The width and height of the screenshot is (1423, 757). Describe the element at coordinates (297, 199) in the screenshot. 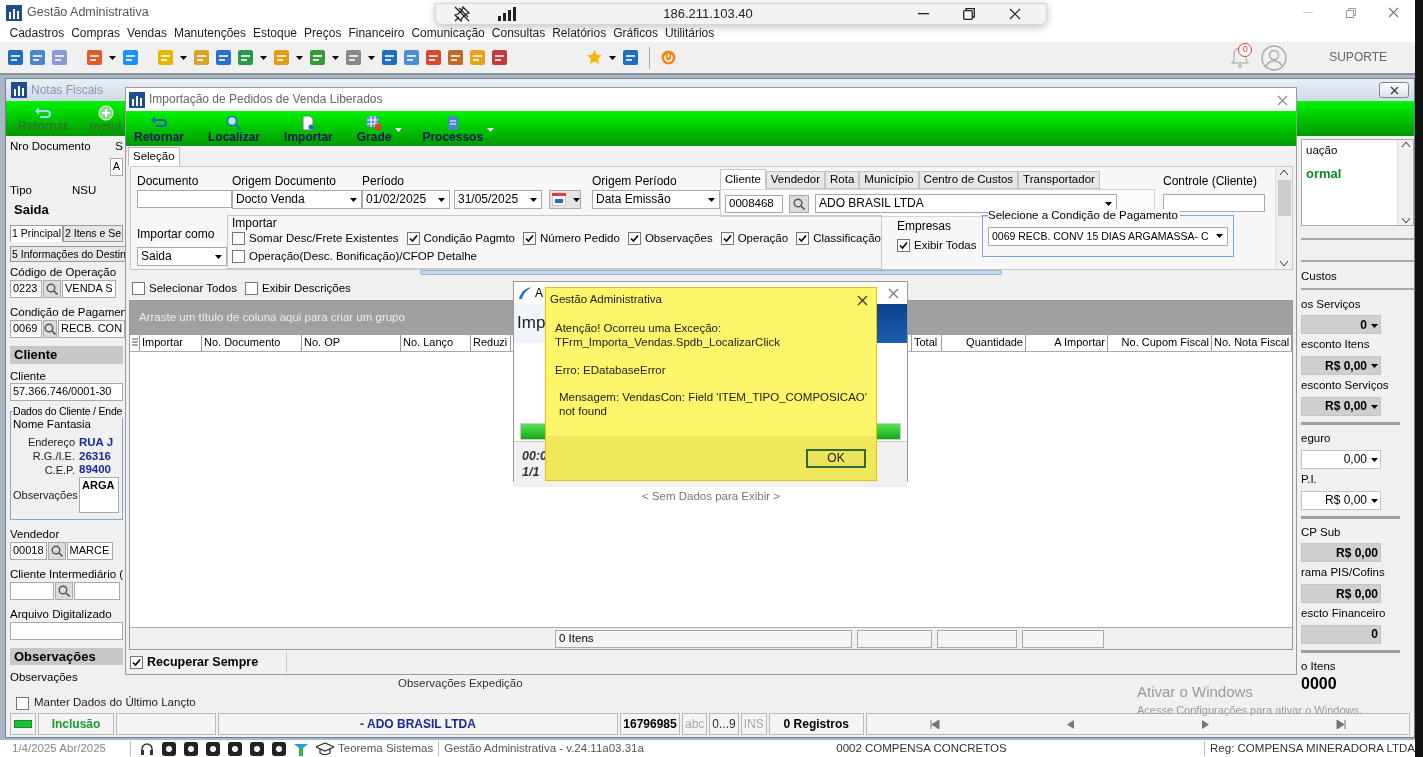

I see `dropdown: Docto Venda` at that location.